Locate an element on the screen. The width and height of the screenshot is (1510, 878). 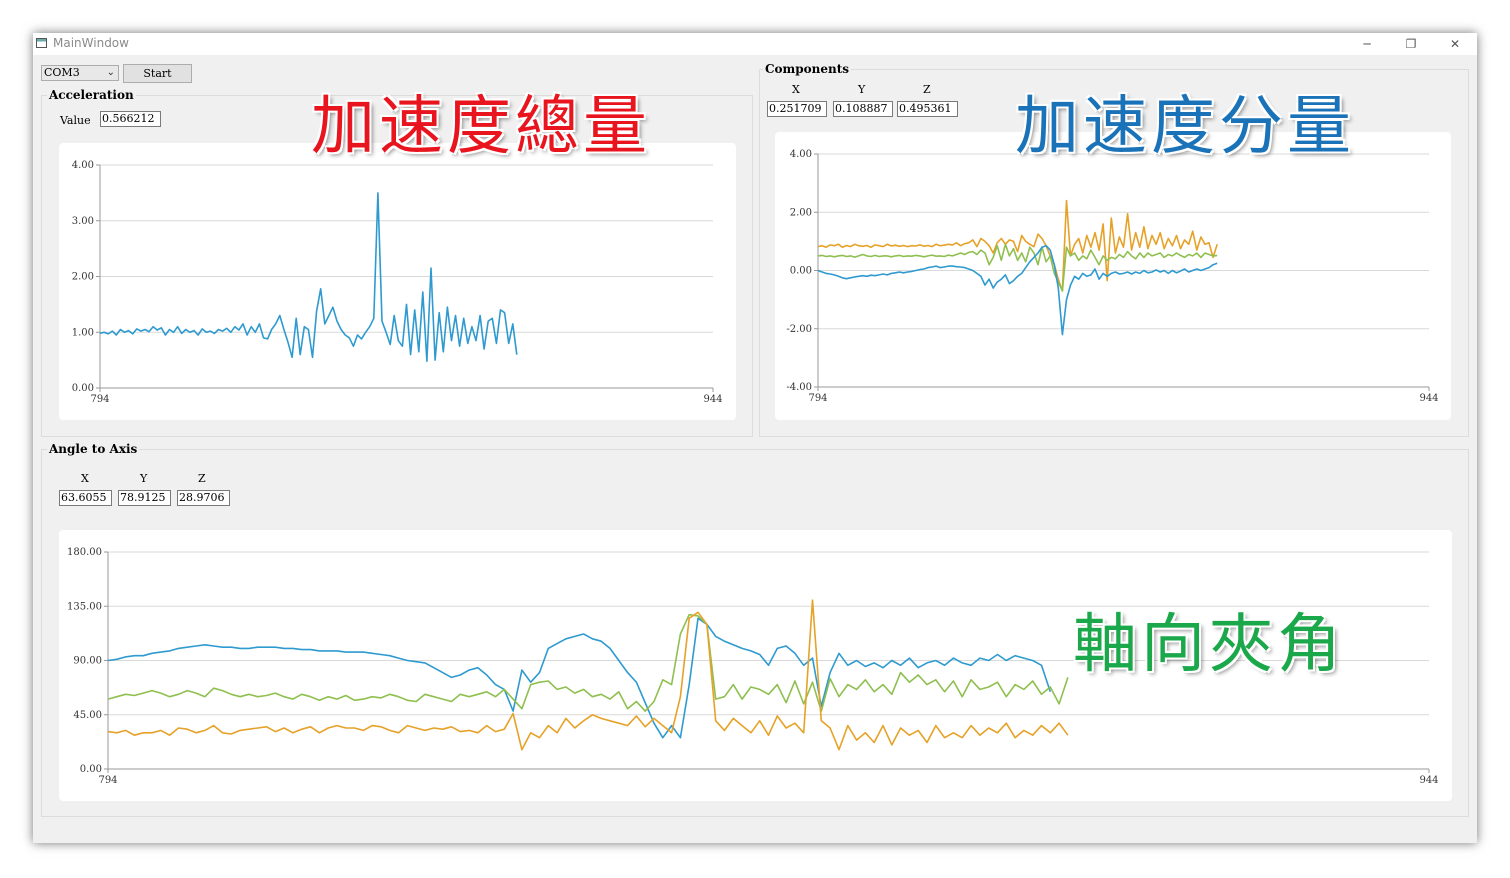
restore-icon: ❐ is located at coordinates (1411, 44).